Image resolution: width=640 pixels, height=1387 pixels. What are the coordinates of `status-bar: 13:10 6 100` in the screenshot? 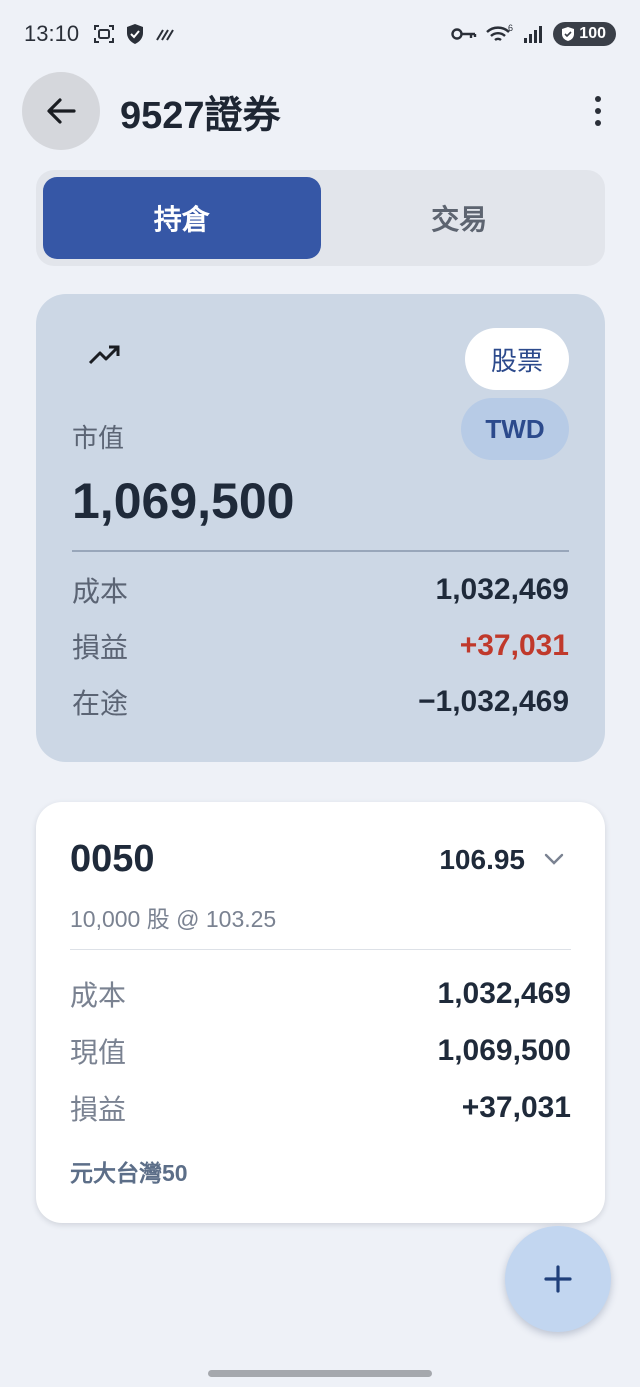 It's located at (320, 34).